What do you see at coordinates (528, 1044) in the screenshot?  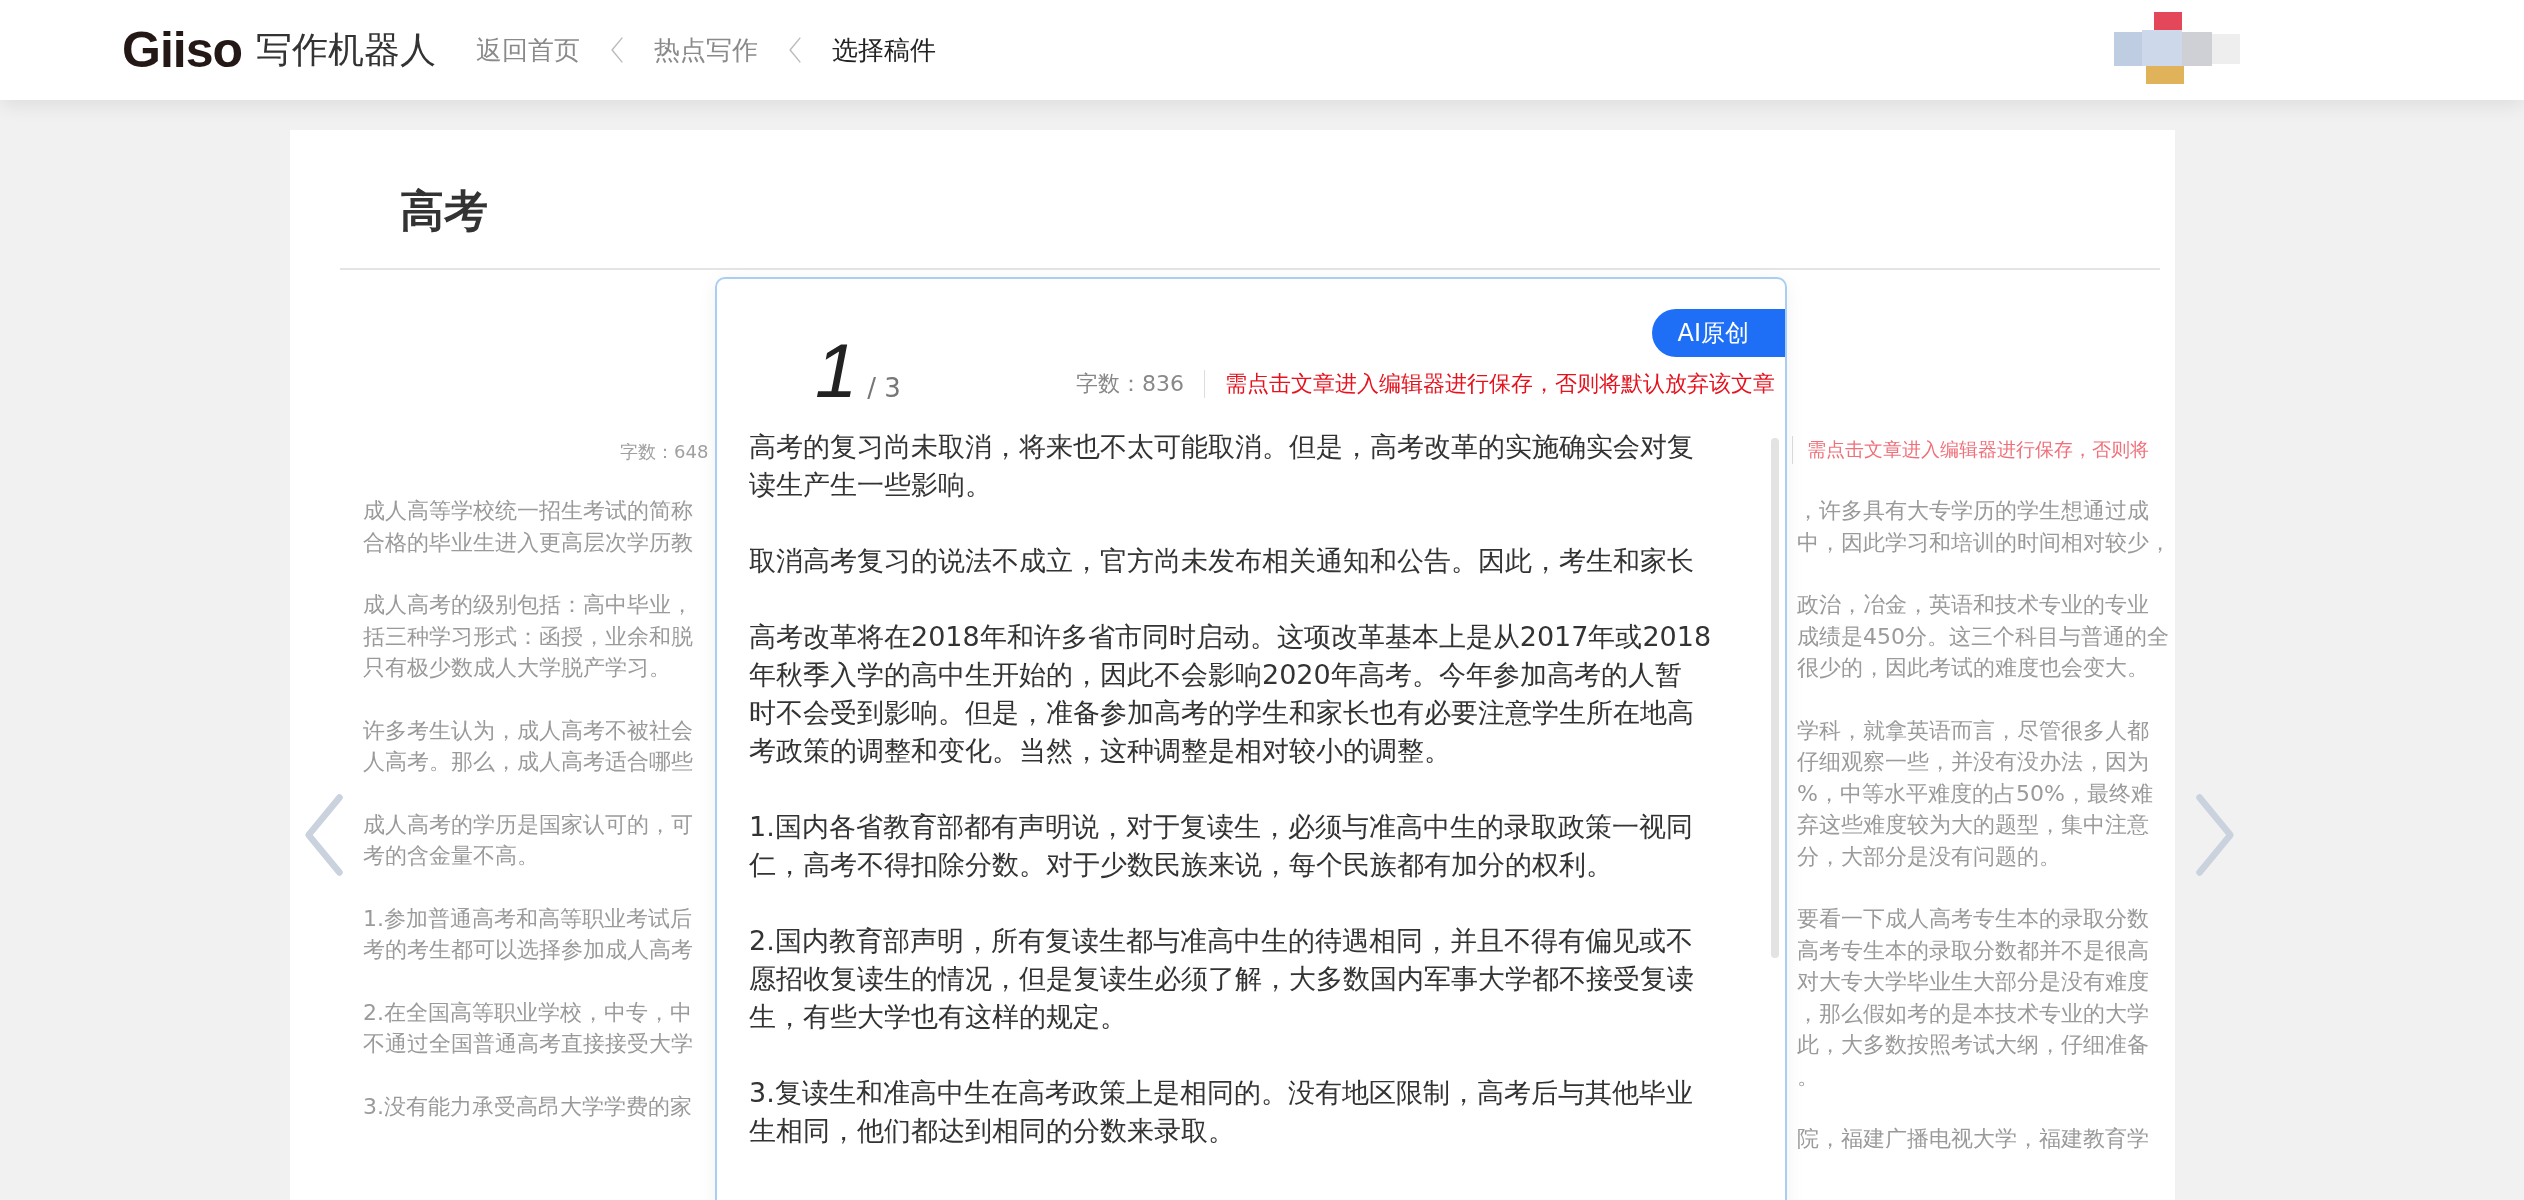 I see `article-text: 不通过全国普通高考直接接受大学` at bounding box center [528, 1044].